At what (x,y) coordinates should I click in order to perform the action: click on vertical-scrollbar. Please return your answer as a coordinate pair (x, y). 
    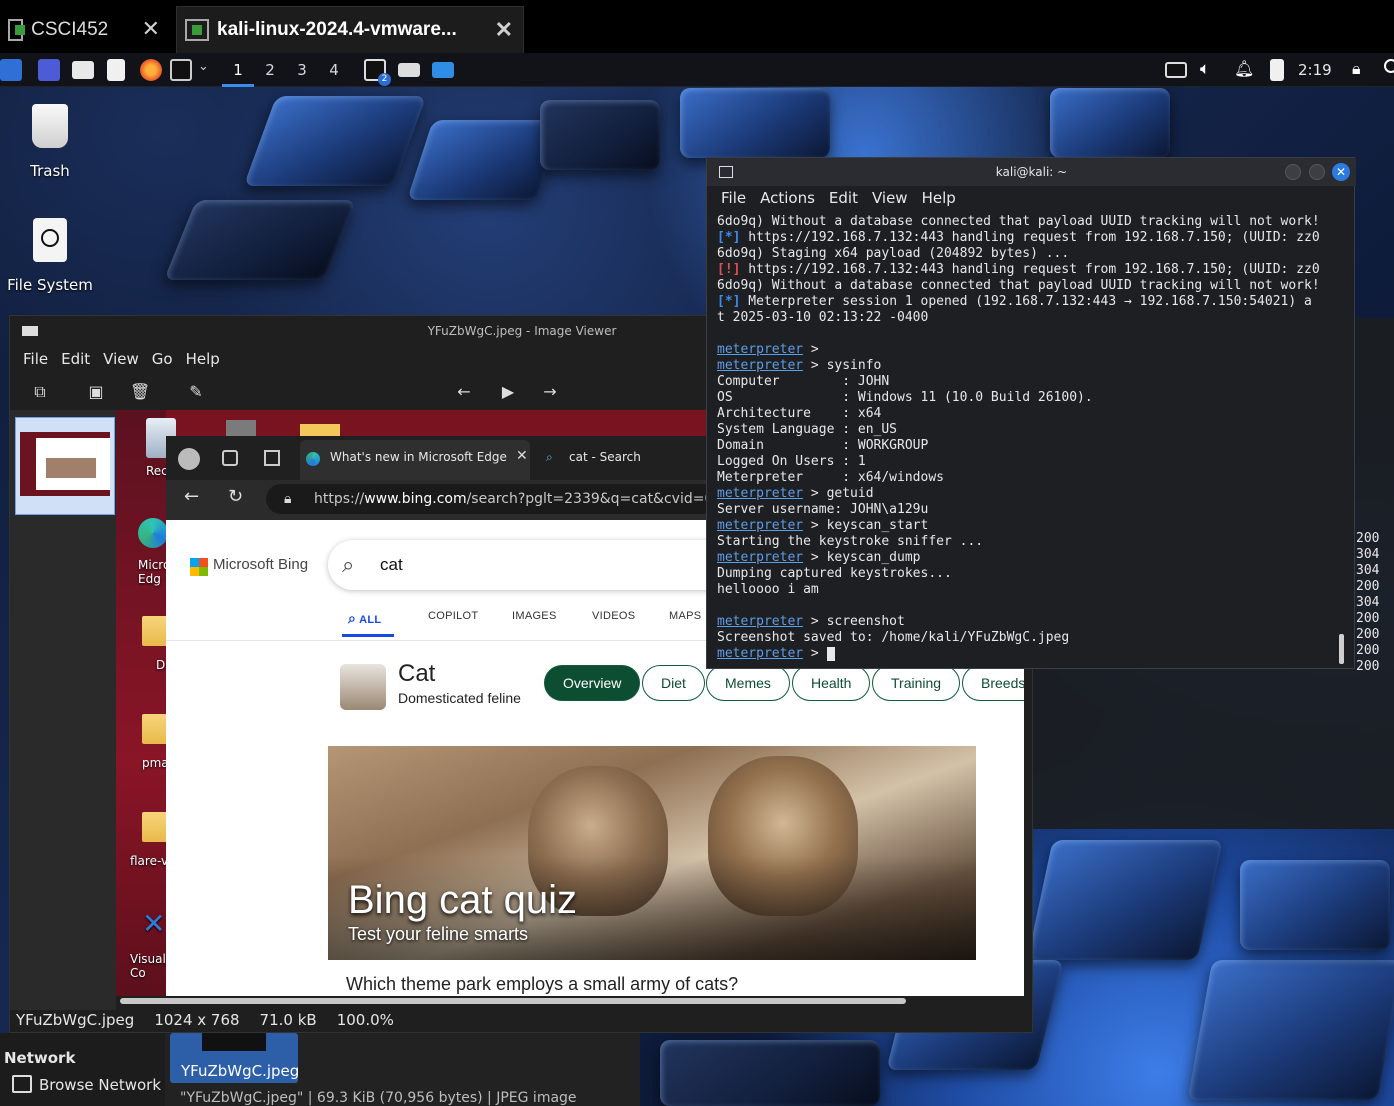
    Looking at the image, I should click on (1341, 649).